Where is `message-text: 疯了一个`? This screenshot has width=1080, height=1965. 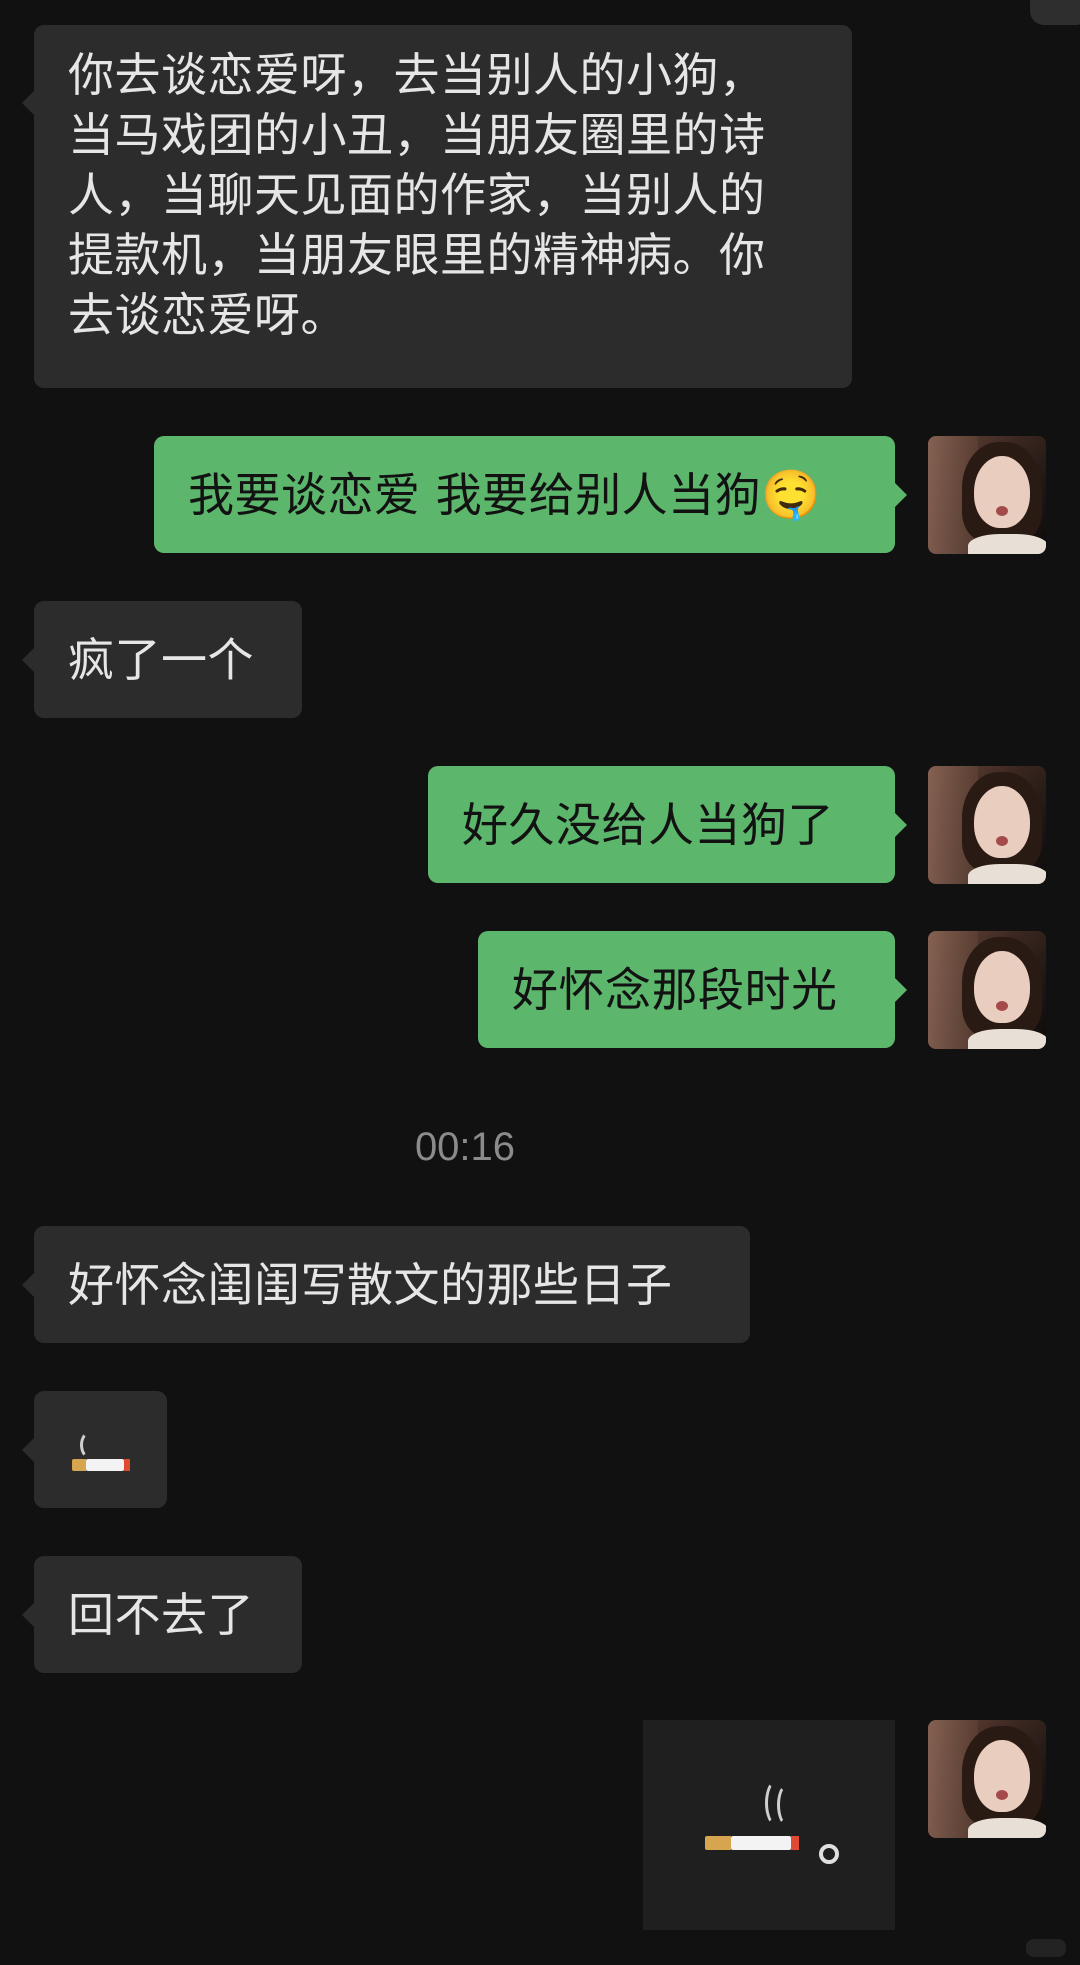 message-text: 疯了一个 is located at coordinates (161, 659).